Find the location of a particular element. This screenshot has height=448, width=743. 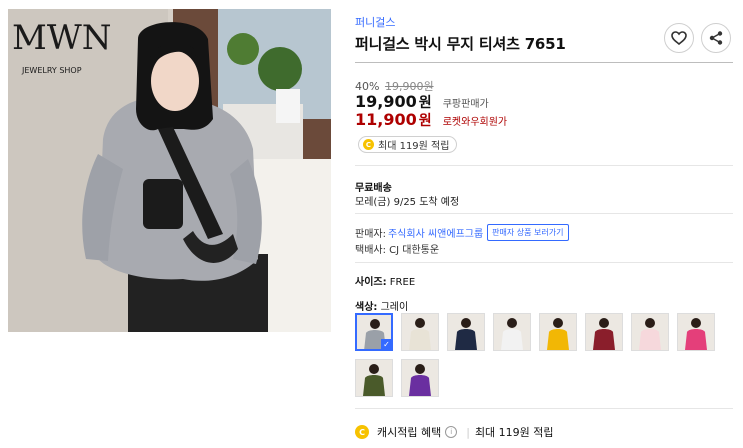

shipping-title: 무료배송 is located at coordinates (373, 188).